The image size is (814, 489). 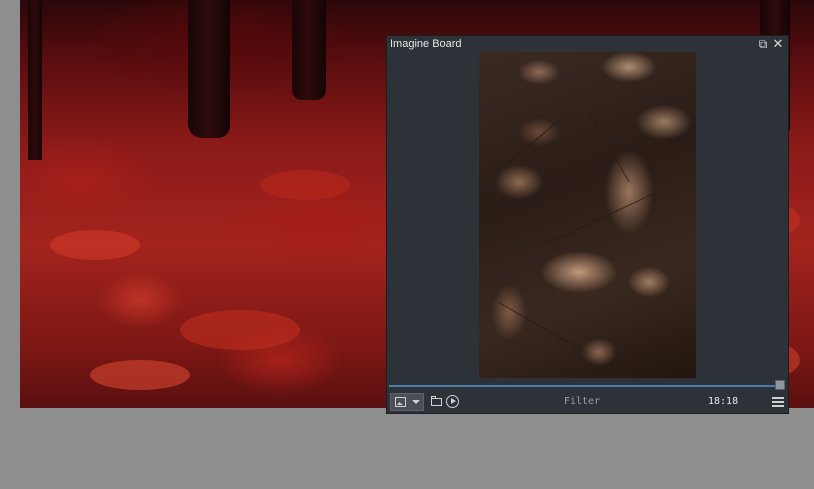 I want to click on window-titlebar: Imagine Board ⧉ ✕, so click(x=587, y=44).